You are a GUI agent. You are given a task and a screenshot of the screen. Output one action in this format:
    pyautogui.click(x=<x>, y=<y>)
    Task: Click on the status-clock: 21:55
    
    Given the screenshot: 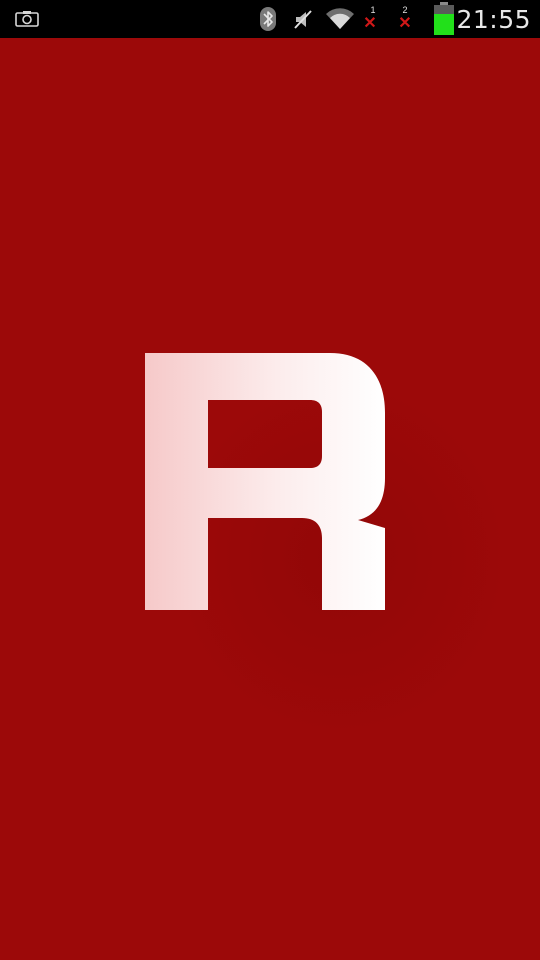 What is the action you would take?
    pyautogui.click(x=493, y=19)
    